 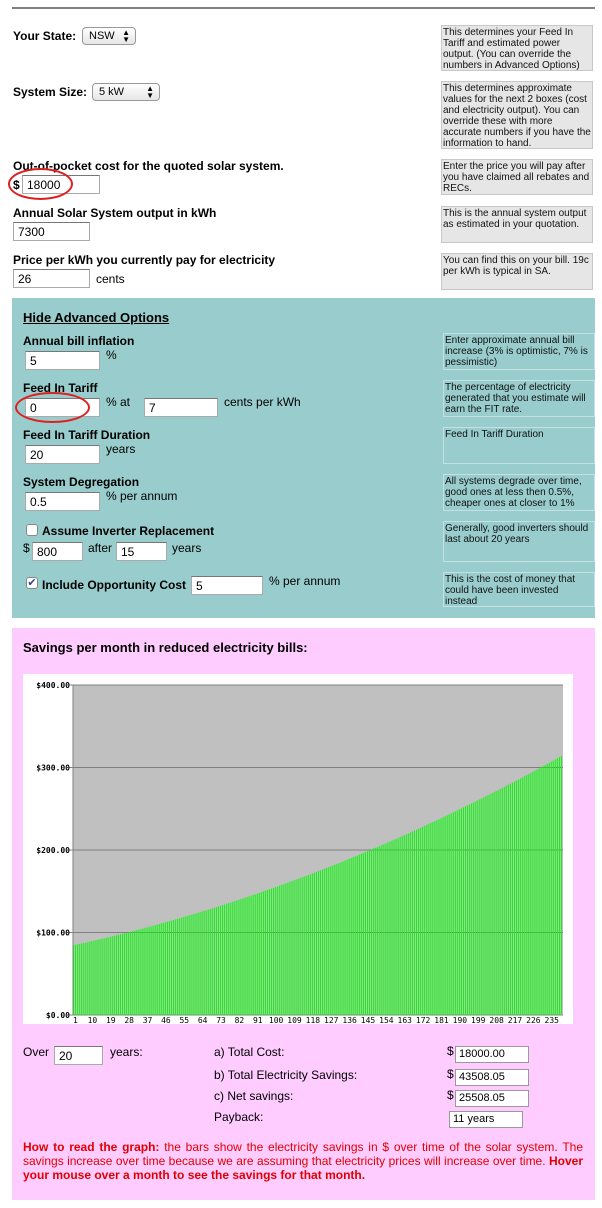 What do you see at coordinates (181, 407) in the screenshot?
I see `fit-rate-input` at bounding box center [181, 407].